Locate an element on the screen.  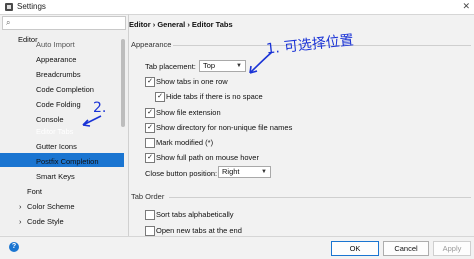
appearance-section-title: Appearance is located at coordinates (151, 44).